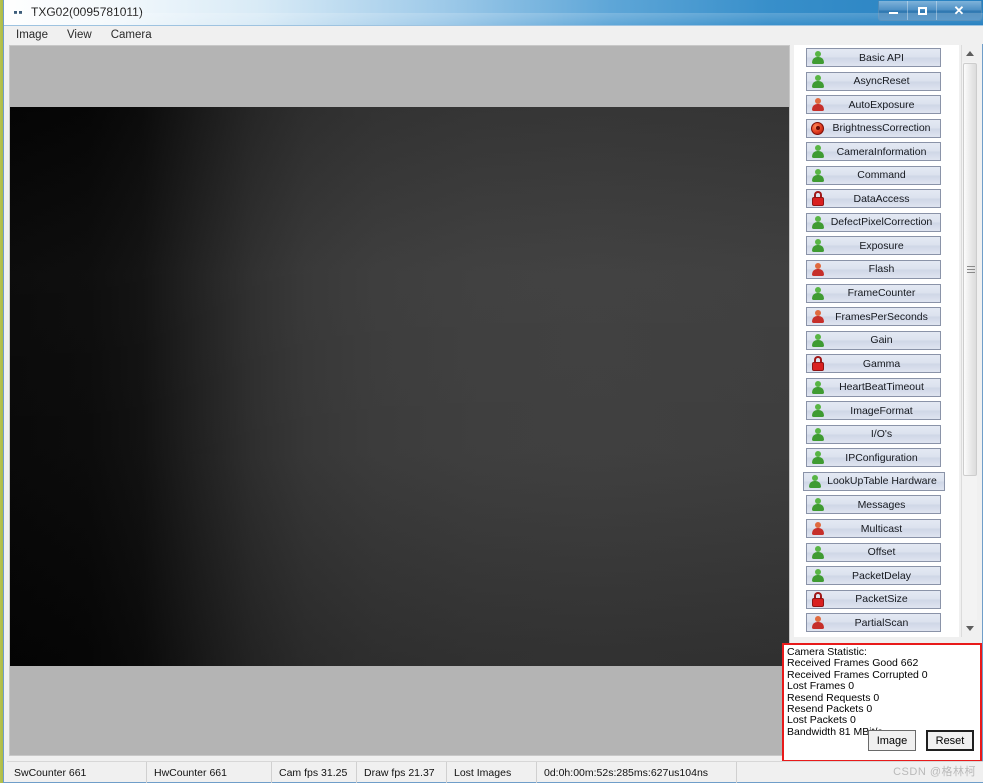  What do you see at coordinates (950, 740) in the screenshot?
I see `reset-button: Reset` at bounding box center [950, 740].